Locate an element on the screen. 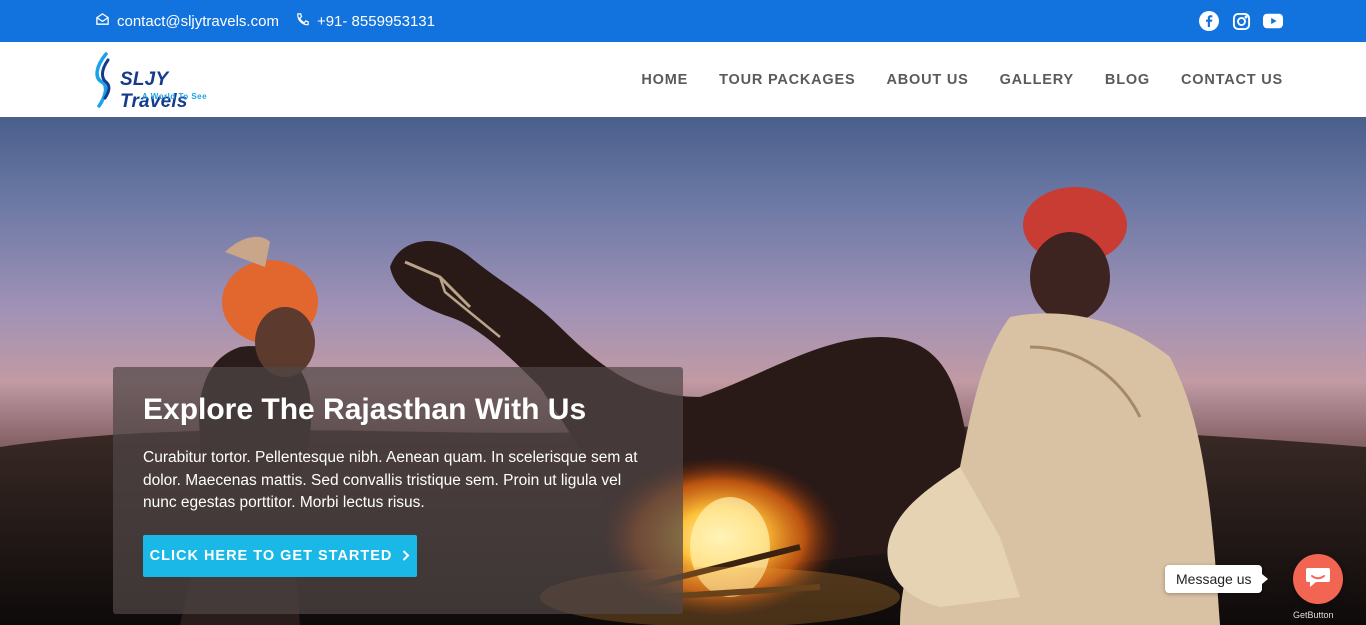 This screenshot has height=625, width=1366. nav-home: HOME is located at coordinates (664, 80).